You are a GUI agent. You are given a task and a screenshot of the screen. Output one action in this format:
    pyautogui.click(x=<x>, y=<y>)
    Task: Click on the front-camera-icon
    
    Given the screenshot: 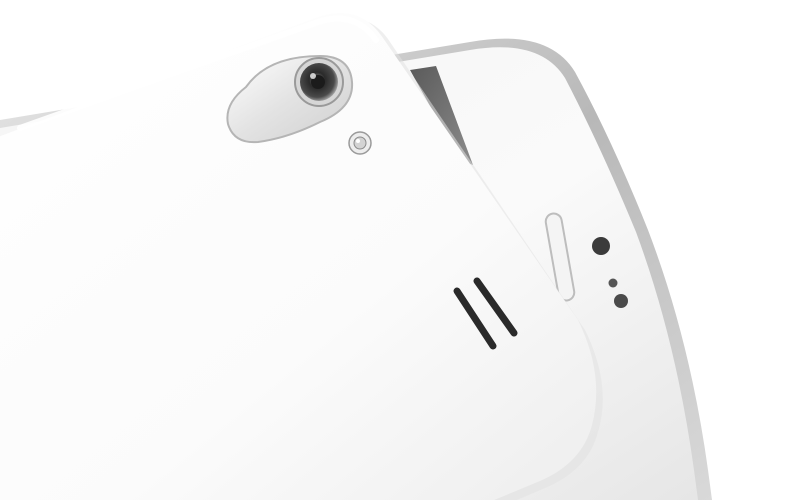 What is the action you would take?
    pyautogui.click(x=601, y=246)
    